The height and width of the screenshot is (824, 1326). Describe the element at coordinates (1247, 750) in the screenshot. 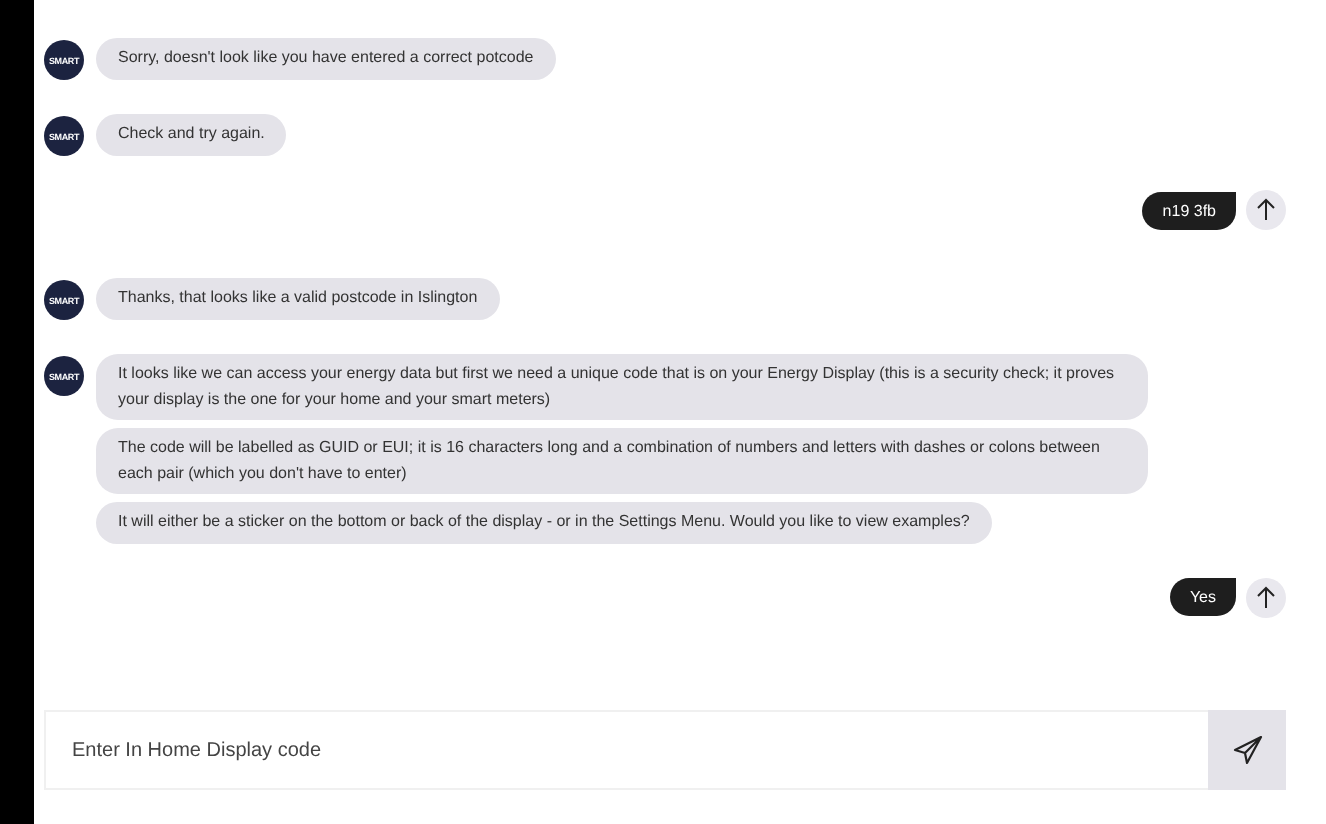

I see `send-icon` at that location.